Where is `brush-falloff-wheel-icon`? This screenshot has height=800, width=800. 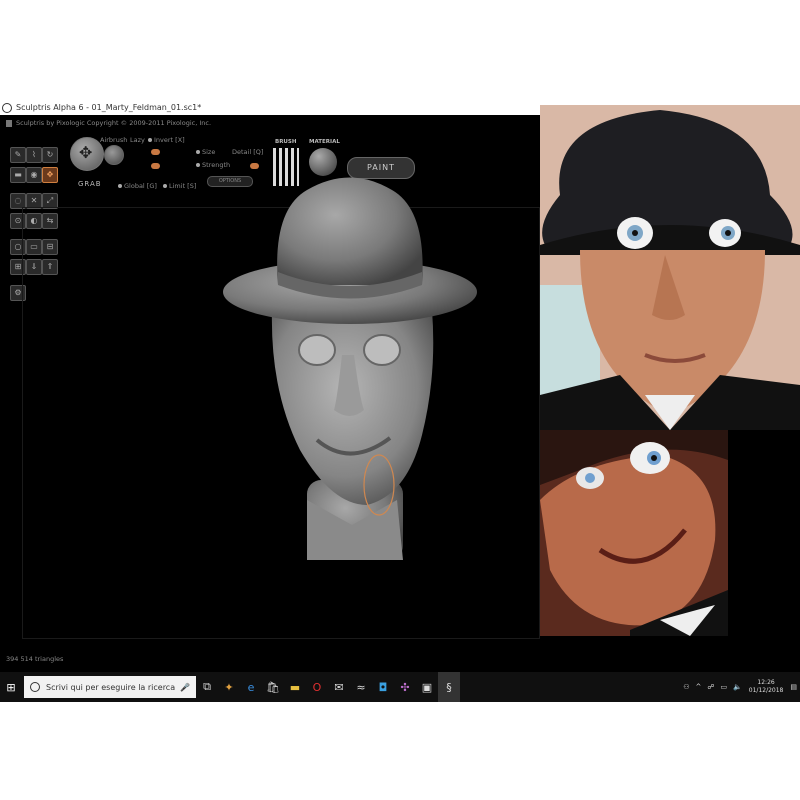
brush-falloff-wheel-icon is located at coordinates (114, 155).